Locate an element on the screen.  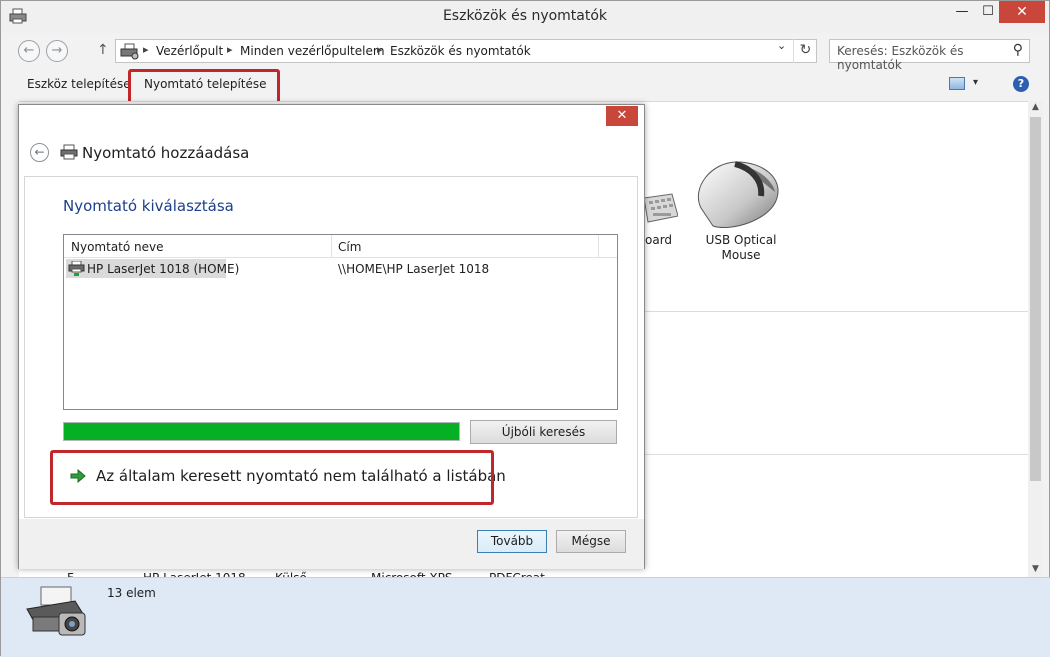
add-device-button: Eszköz telepítése is located at coordinates (79, 84).